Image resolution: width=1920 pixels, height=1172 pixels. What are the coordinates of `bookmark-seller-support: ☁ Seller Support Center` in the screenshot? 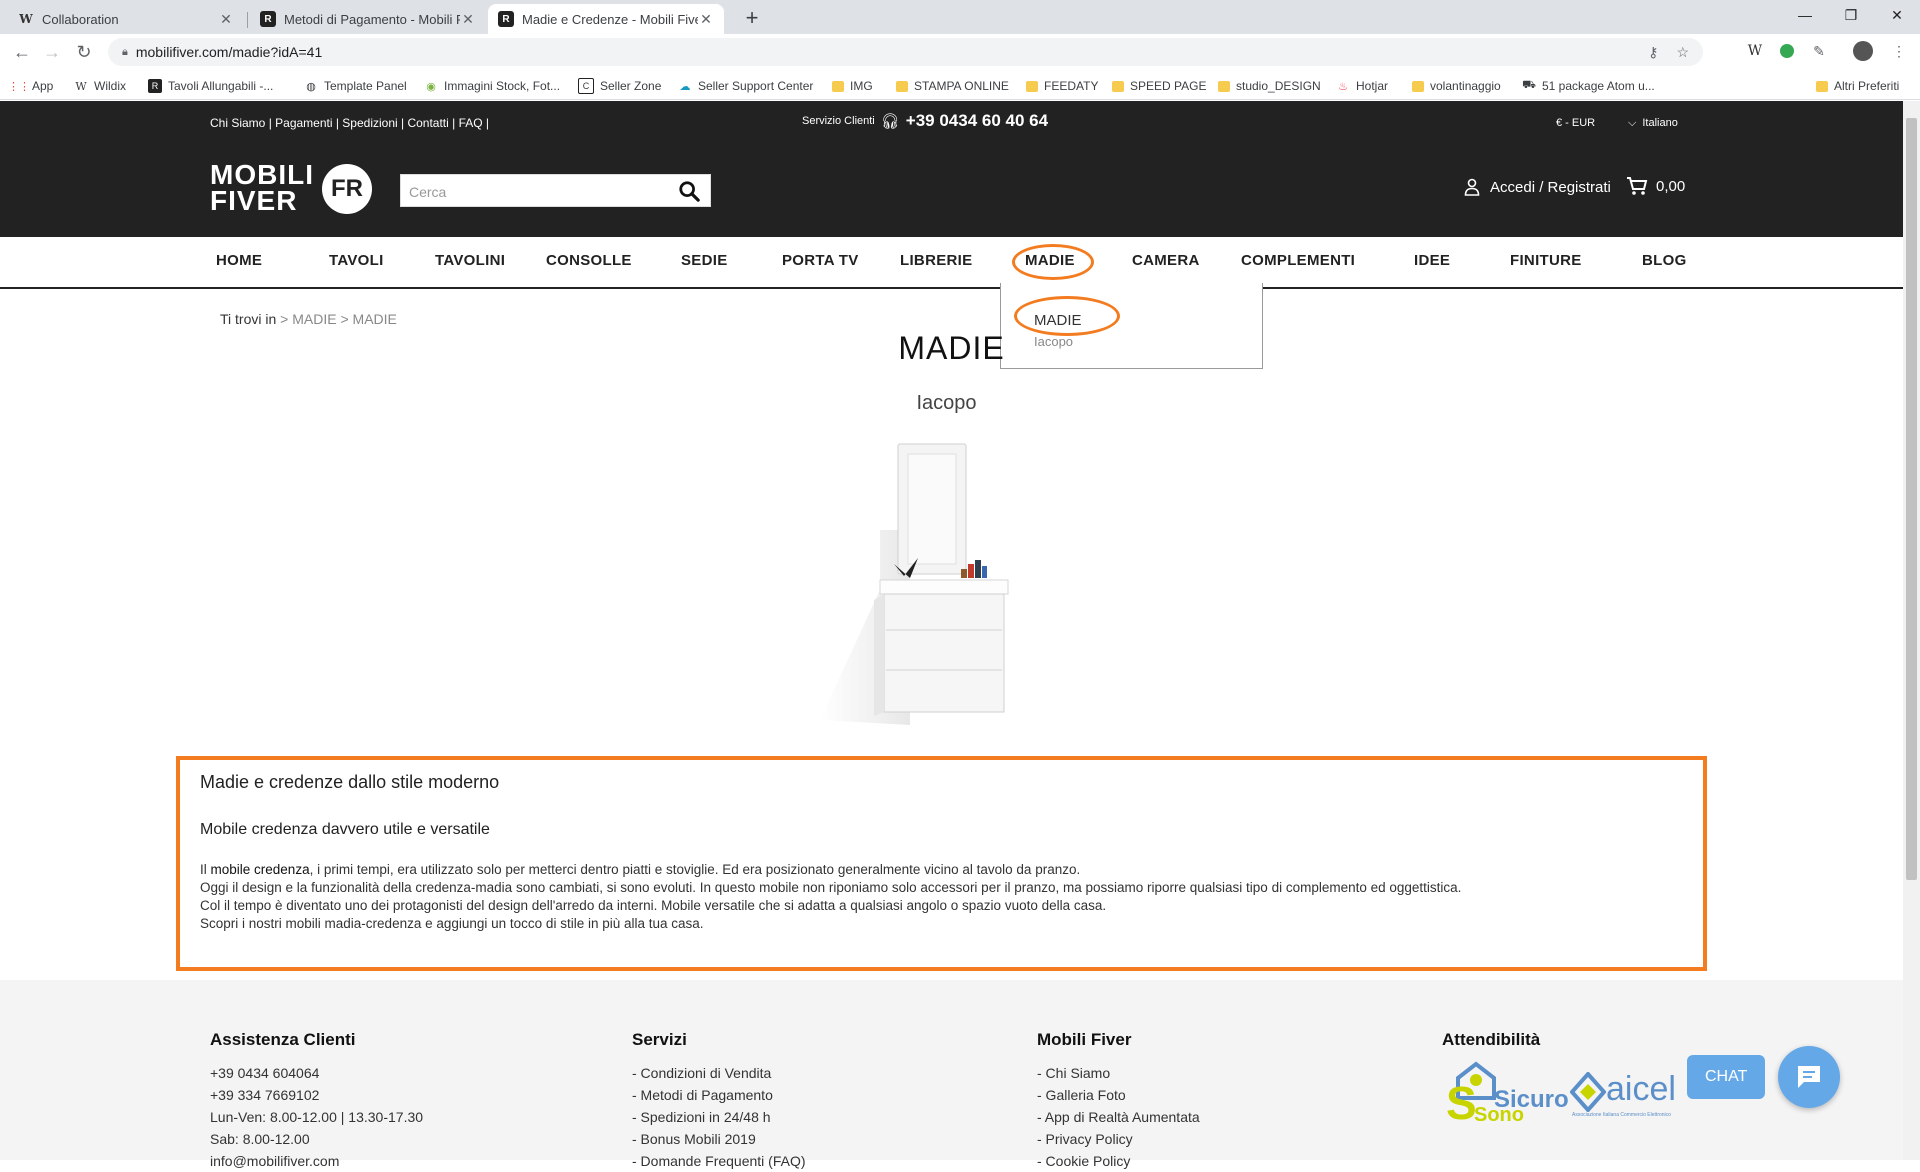 It's located at (746, 86).